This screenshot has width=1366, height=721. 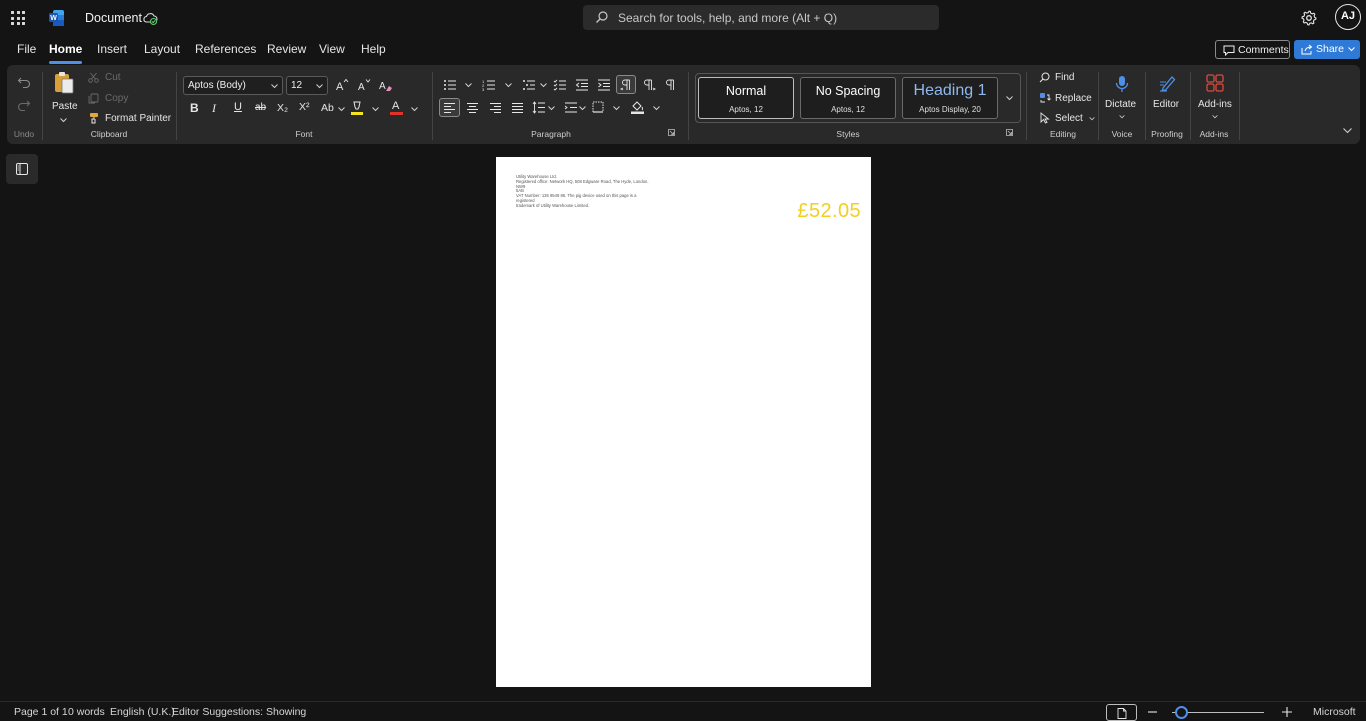 What do you see at coordinates (472, 108) in the screenshot?
I see `align-center-icon` at bounding box center [472, 108].